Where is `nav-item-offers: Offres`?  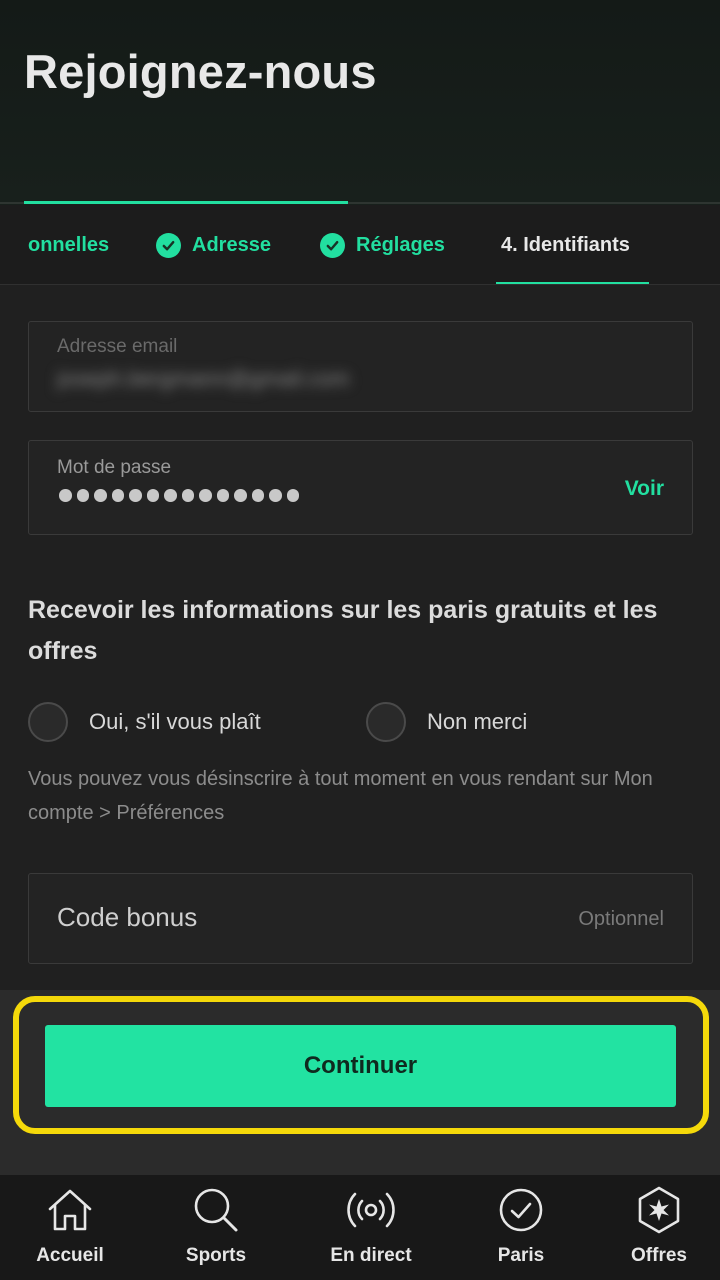
nav-item-offers: Offres is located at coordinates (654, 1227).